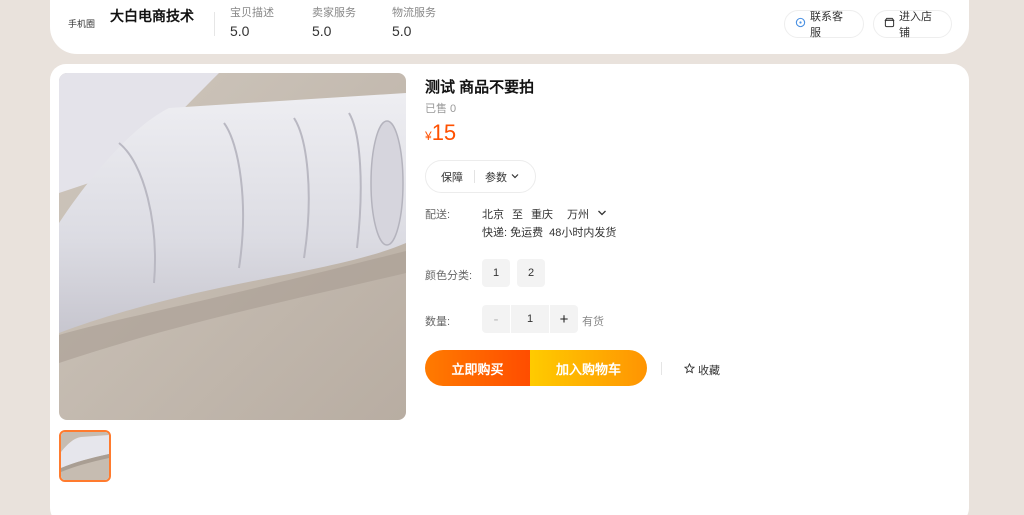 This screenshot has width=1024, height=515. Describe the element at coordinates (530, 319) in the screenshot. I see `quantity-input` at that location.